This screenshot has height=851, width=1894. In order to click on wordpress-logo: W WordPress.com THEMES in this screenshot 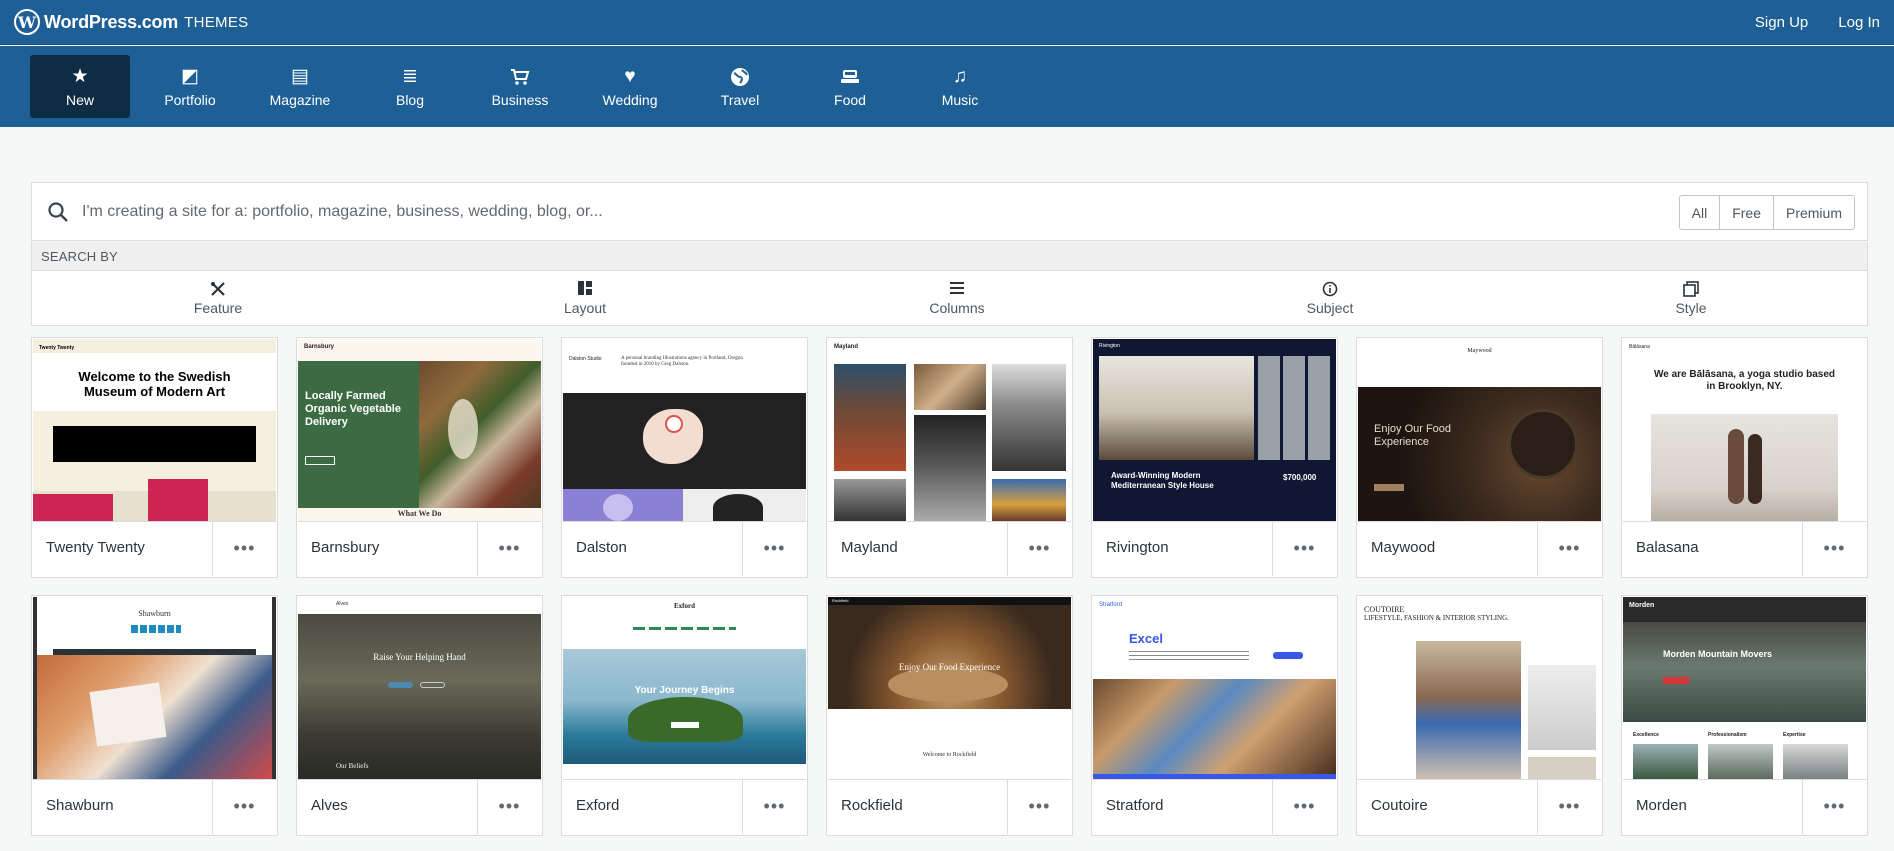, I will do `click(131, 22)`.